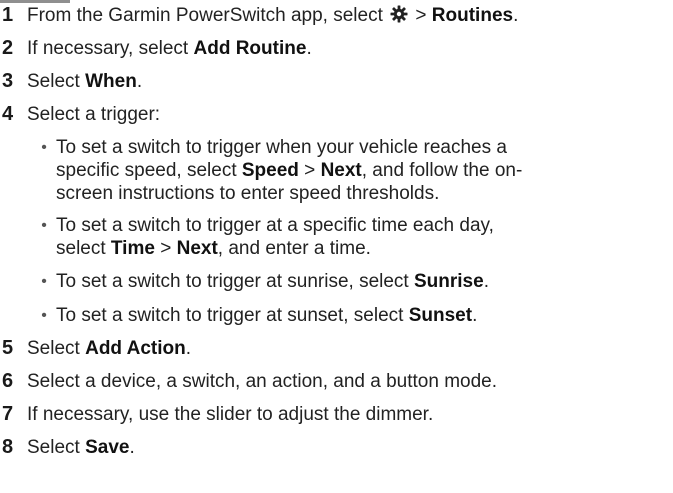  What do you see at coordinates (8, 15) in the screenshot?
I see `step-number: 1` at bounding box center [8, 15].